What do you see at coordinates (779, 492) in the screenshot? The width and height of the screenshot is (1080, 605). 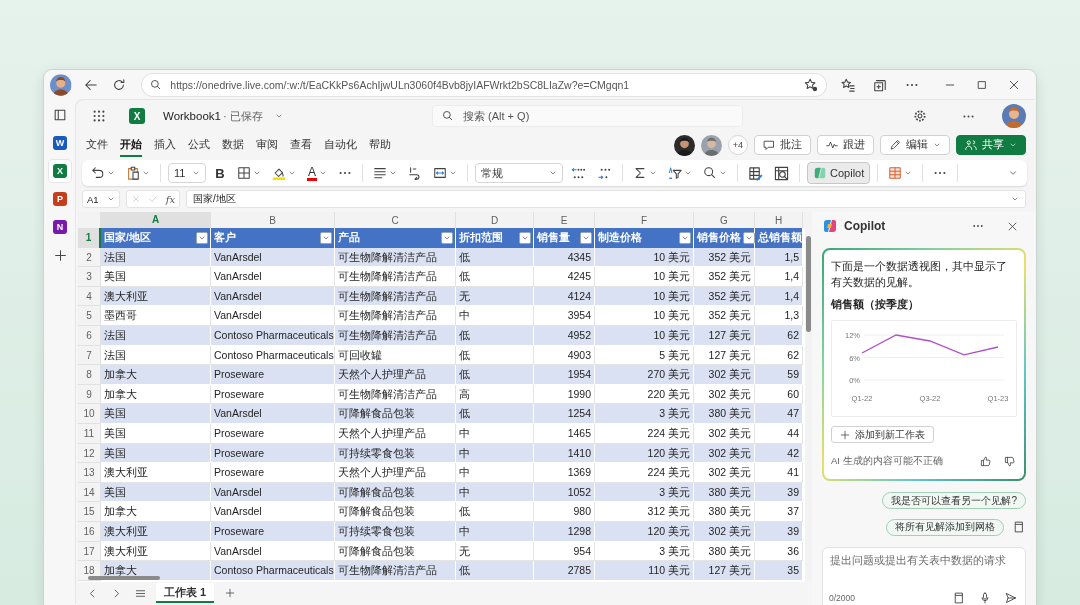 I see `table-cell: 39` at bounding box center [779, 492].